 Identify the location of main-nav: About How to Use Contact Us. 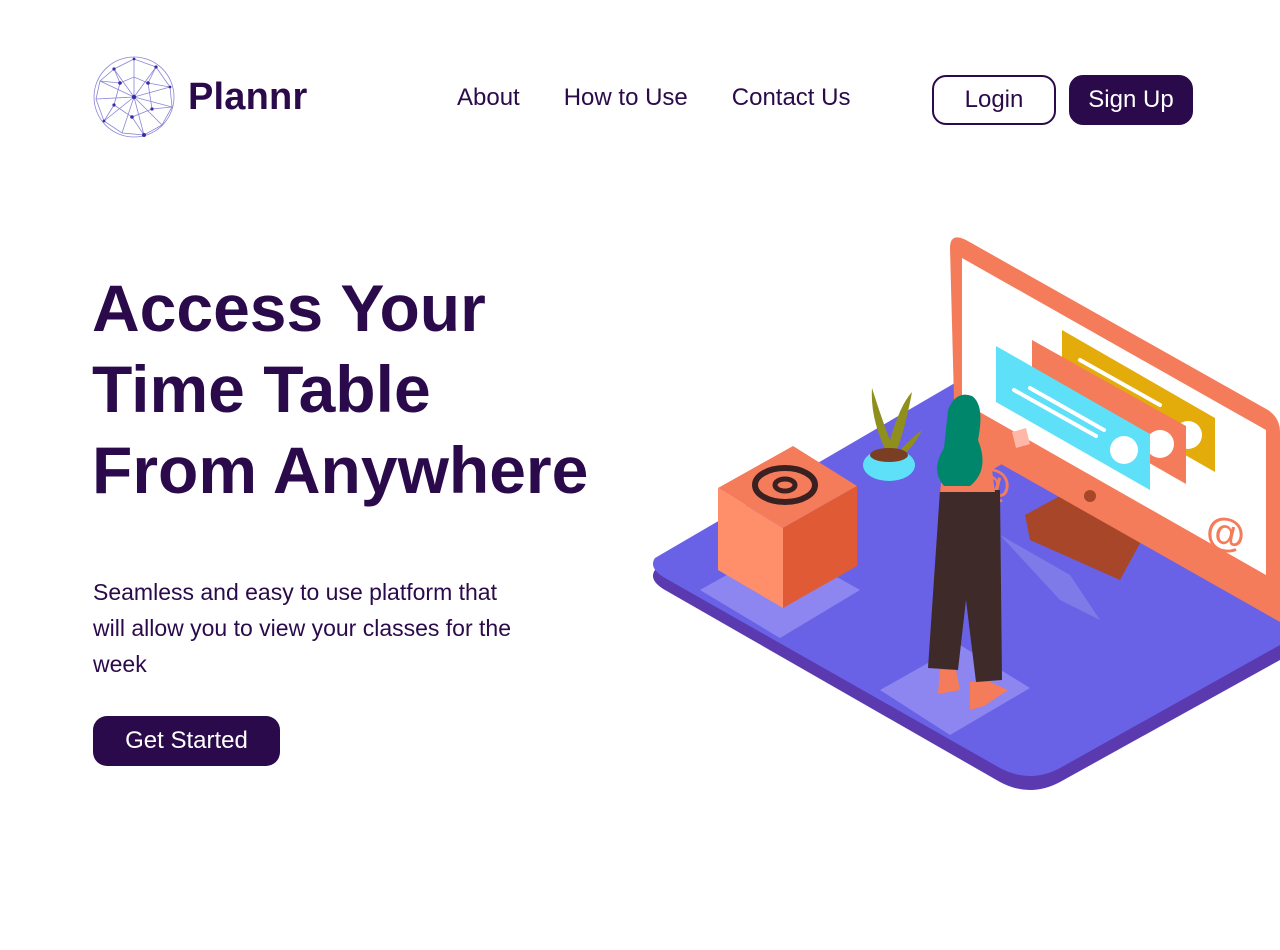
(653, 98).